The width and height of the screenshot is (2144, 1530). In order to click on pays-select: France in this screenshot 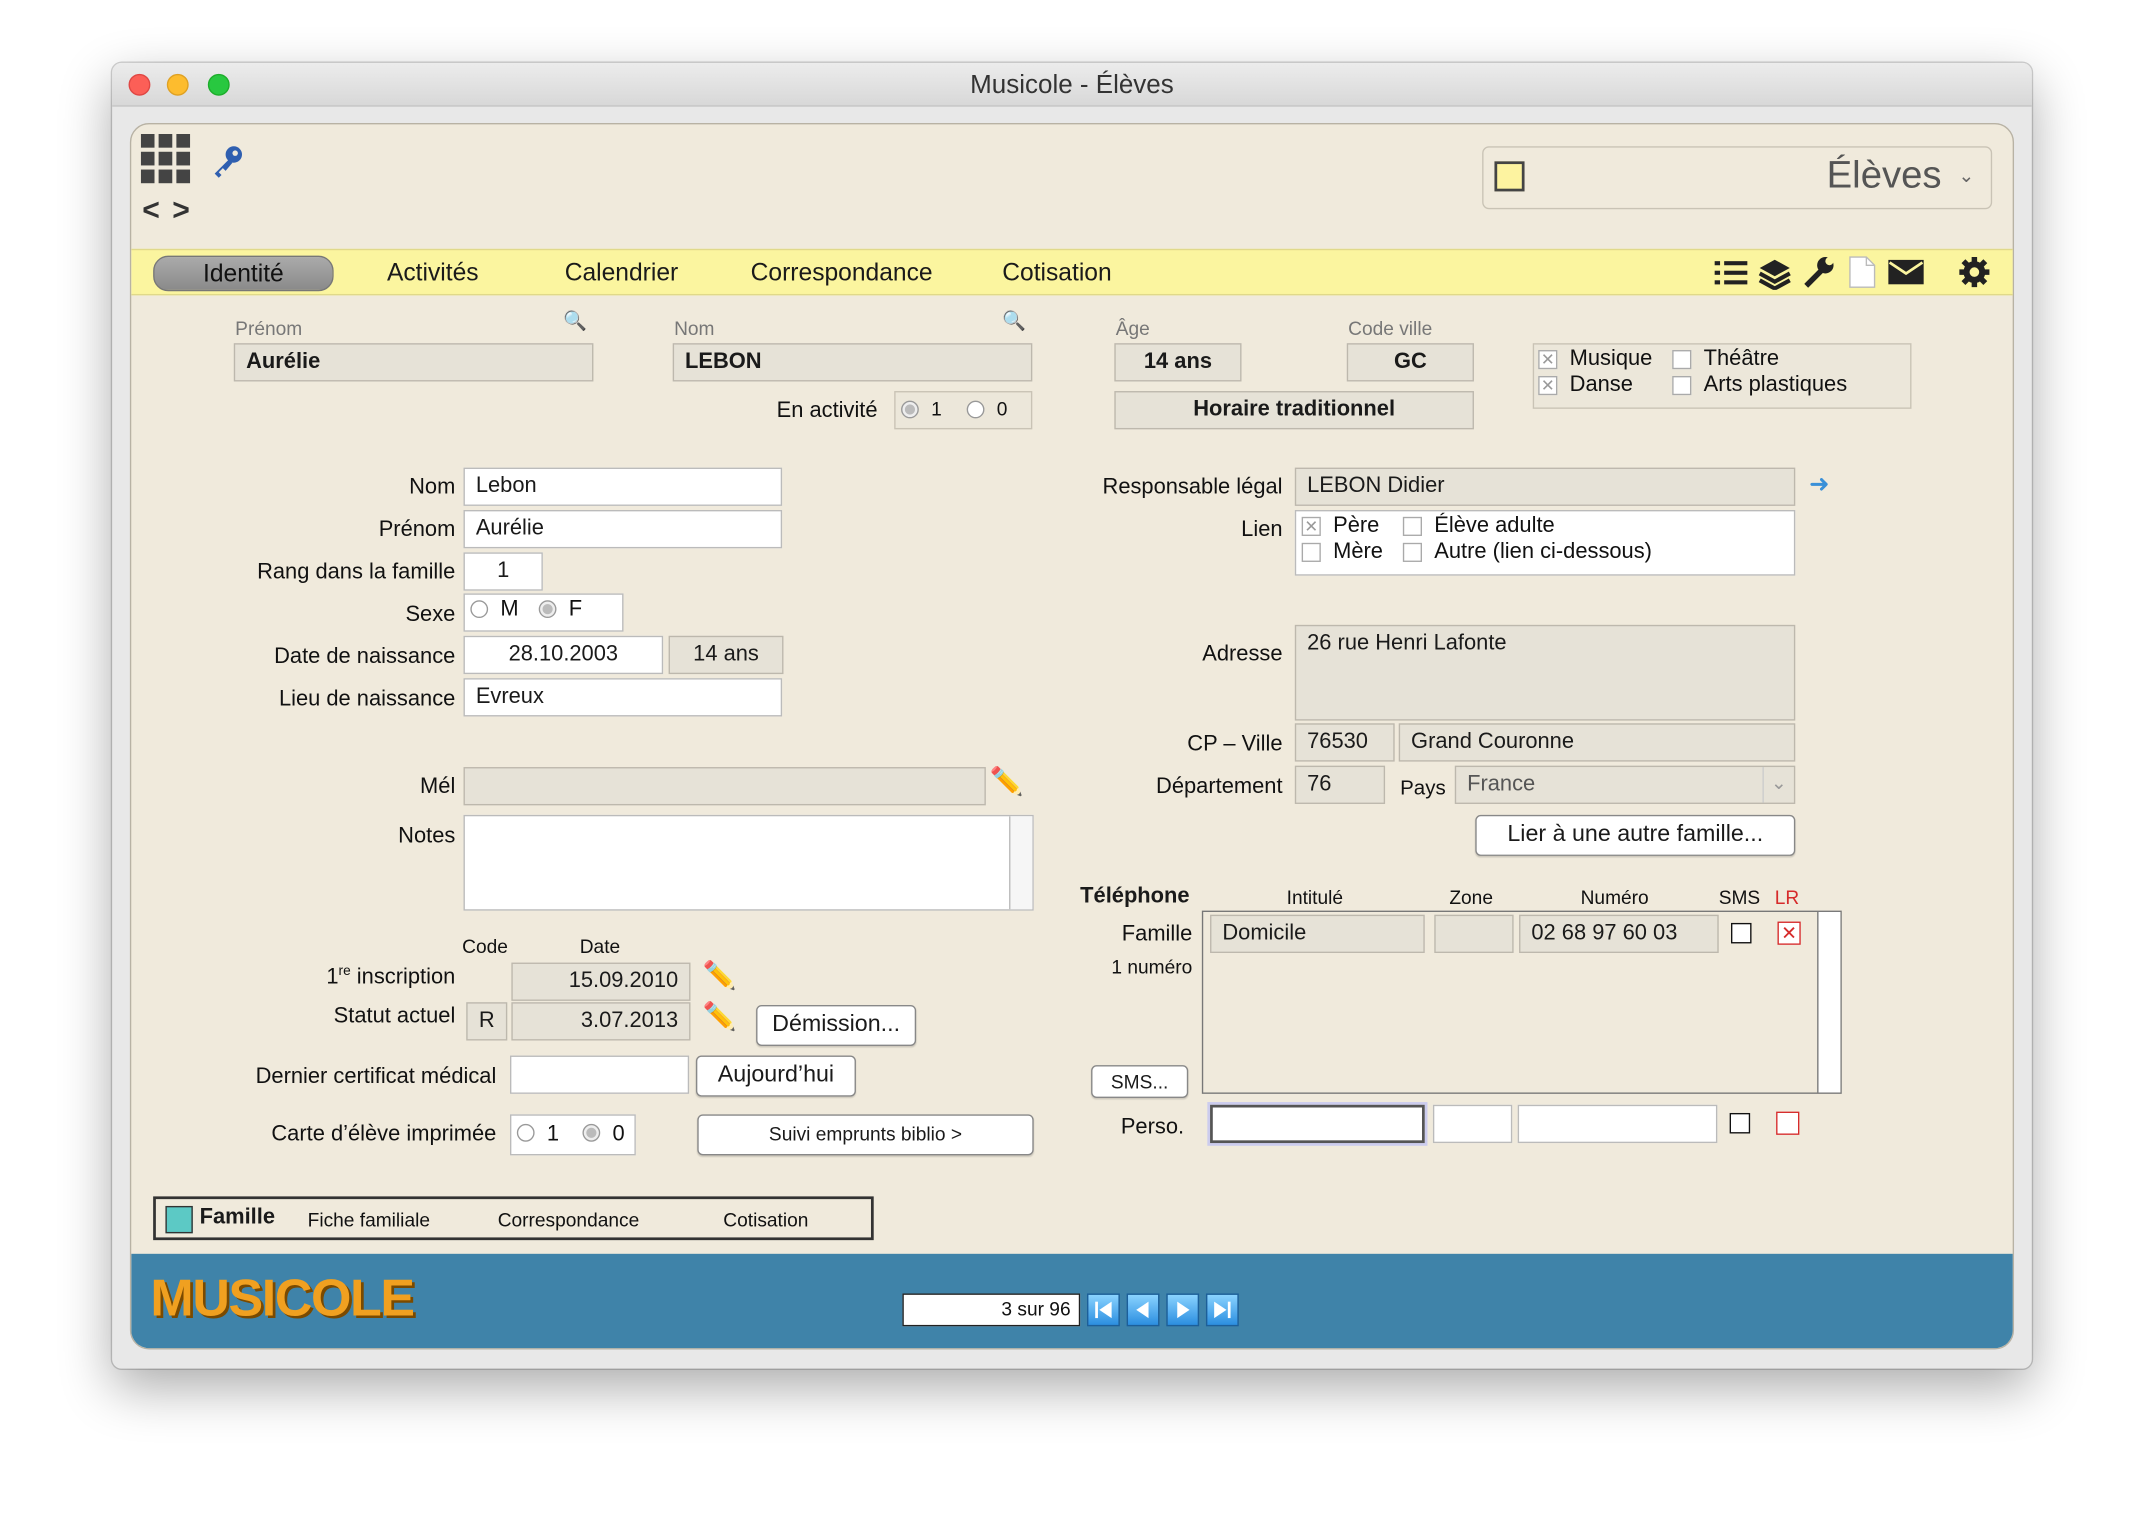, I will do `click(1625, 784)`.